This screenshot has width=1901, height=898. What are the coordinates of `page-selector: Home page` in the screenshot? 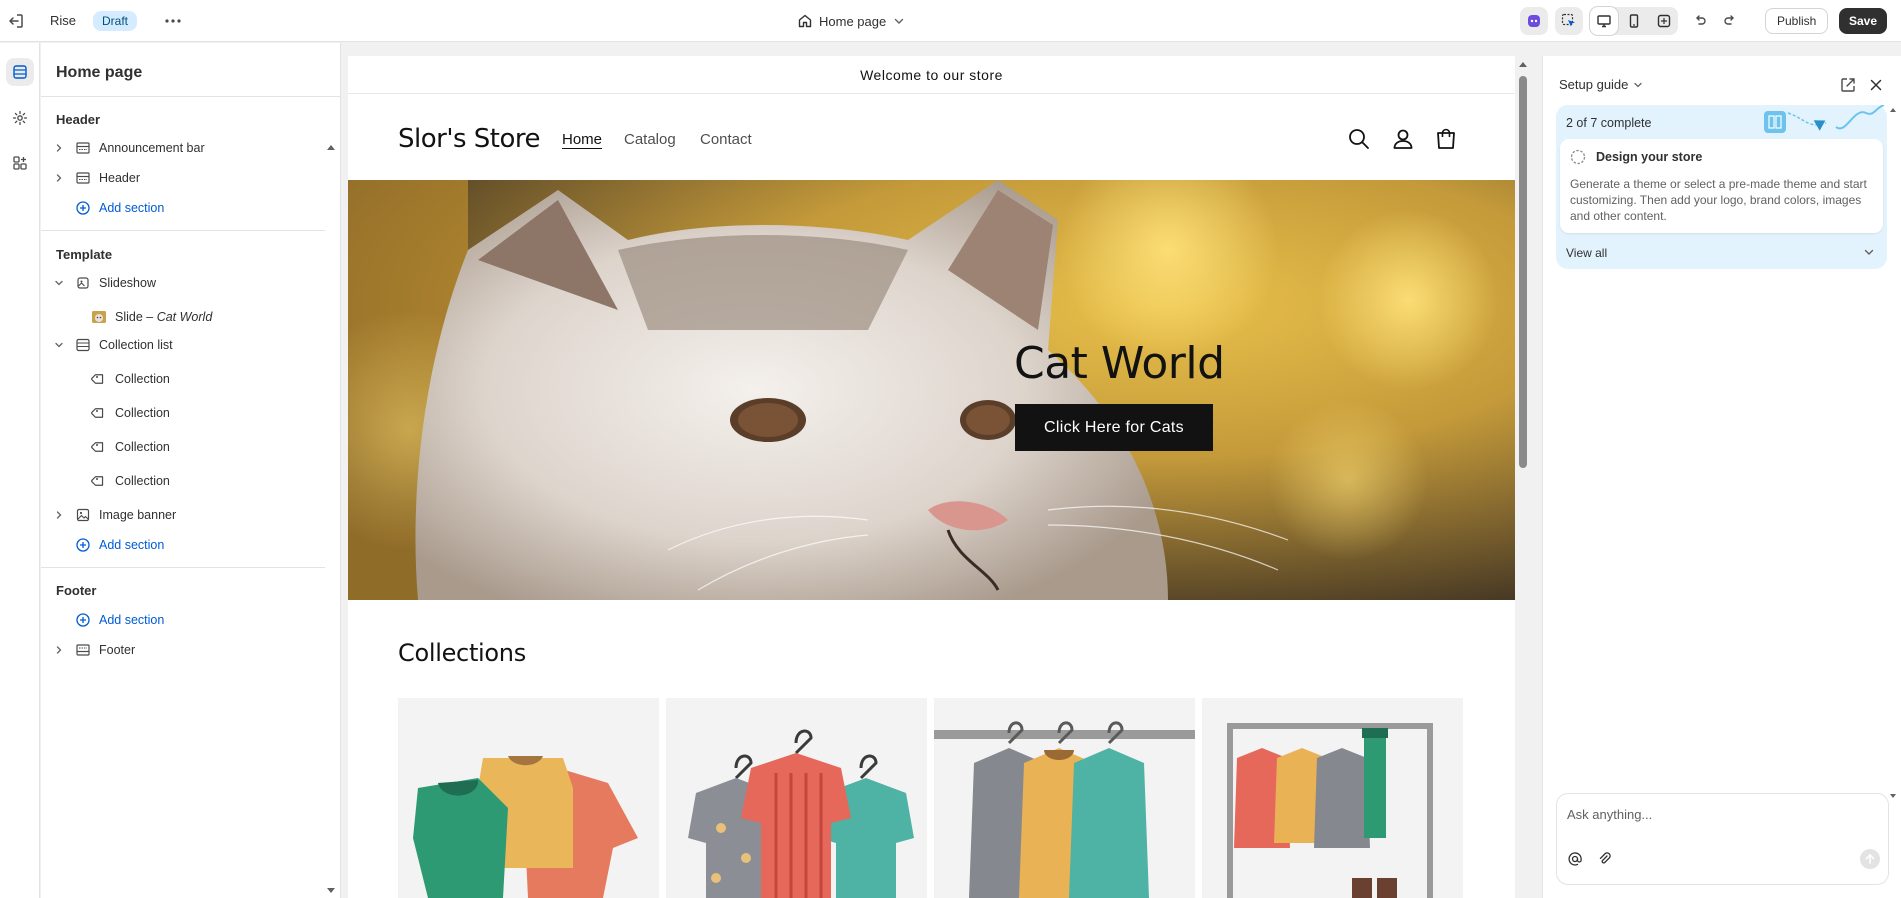 It's located at (851, 21).